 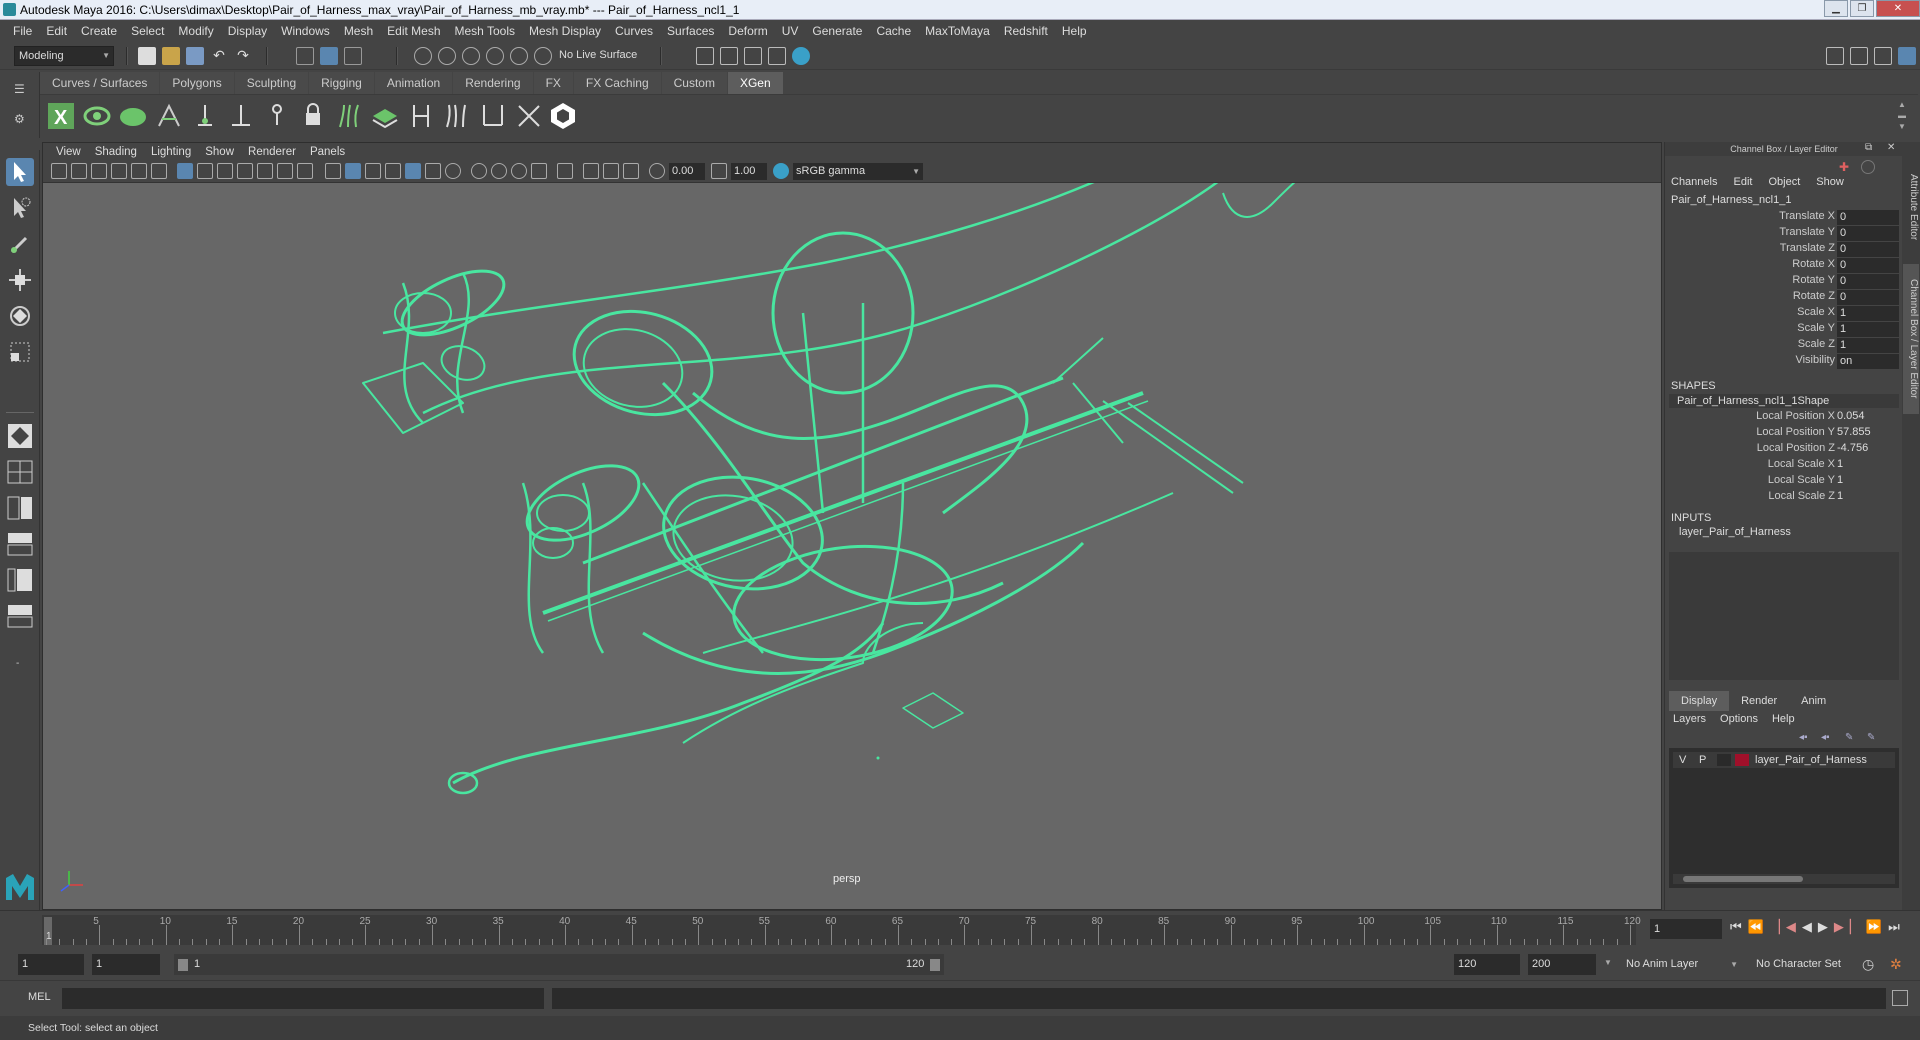 I want to click on play-forward-icon: ▶, so click(x=1826, y=926).